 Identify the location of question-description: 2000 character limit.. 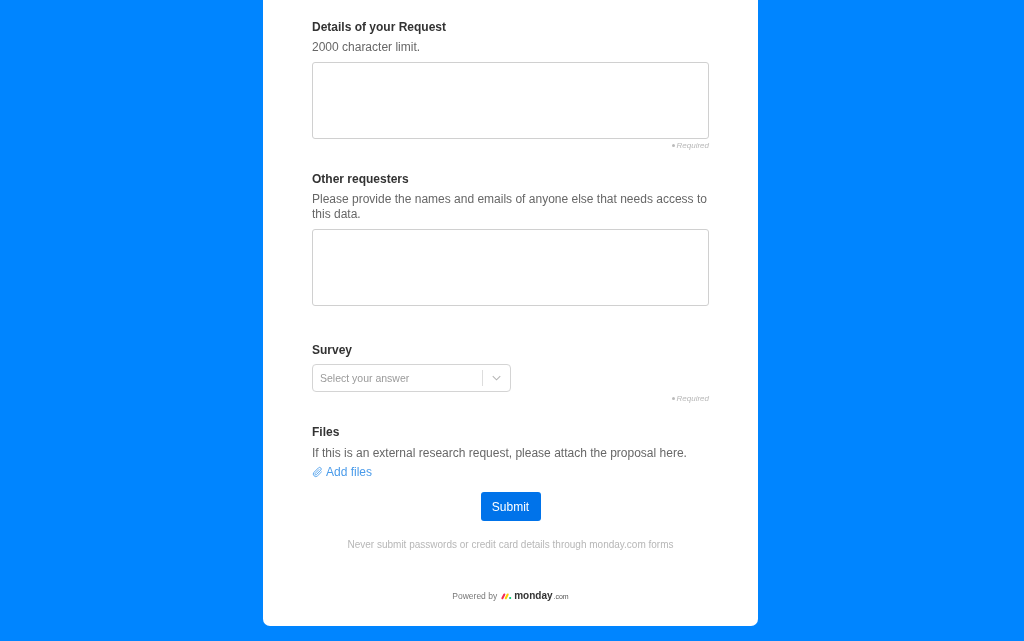
(367, 47).